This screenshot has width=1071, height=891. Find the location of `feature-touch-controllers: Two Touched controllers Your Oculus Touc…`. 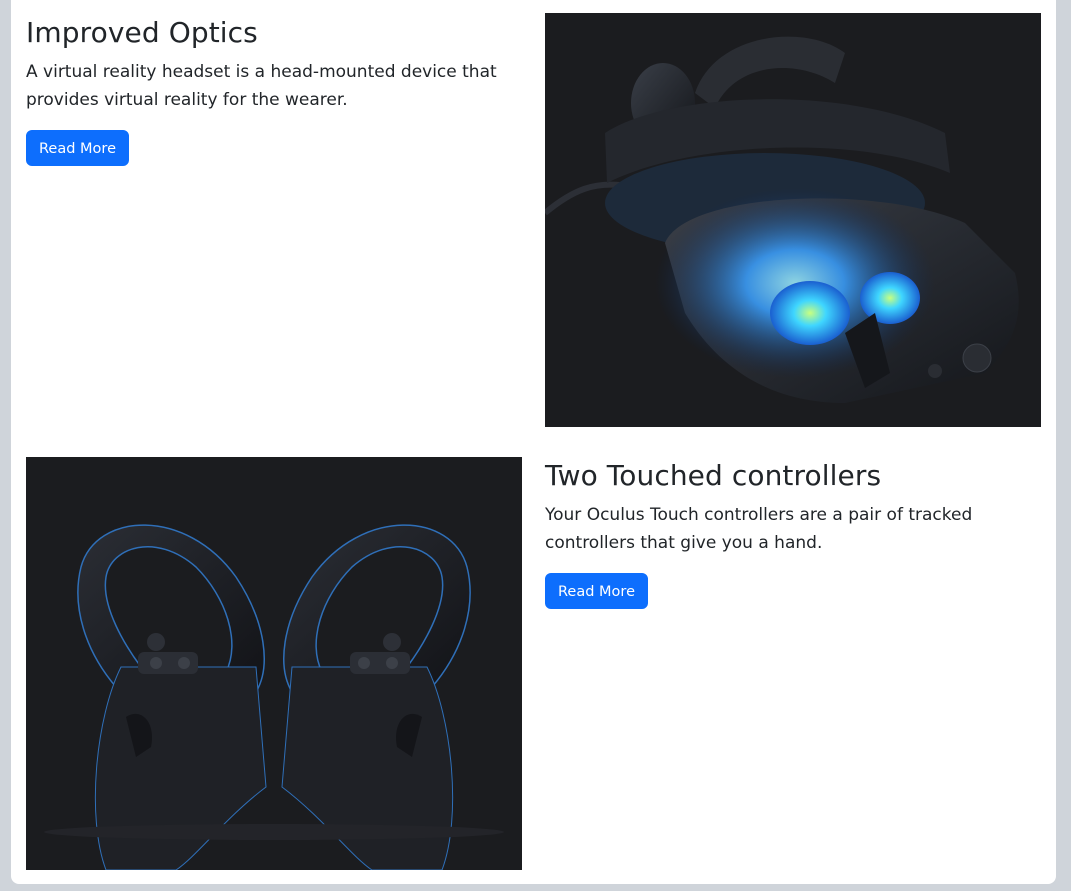

feature-touch-controllers: Two Touched controllers Your Oculus Touc… is located at coordinates (785, 534).